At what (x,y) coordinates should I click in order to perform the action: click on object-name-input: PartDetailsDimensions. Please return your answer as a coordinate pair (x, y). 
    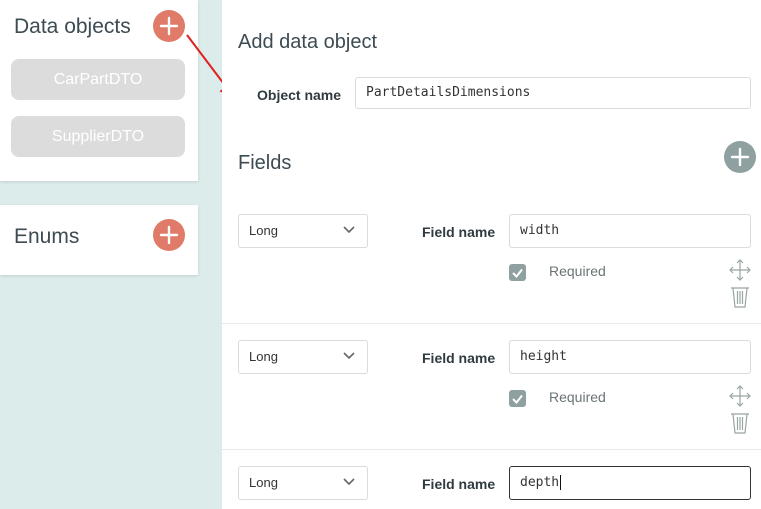
    Looking at the image, I should click on (553, 93).